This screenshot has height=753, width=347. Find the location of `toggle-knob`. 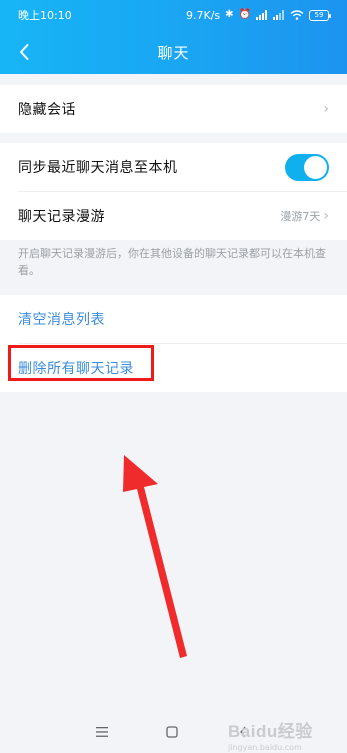

toggle-knob is located at coordinates (315, 167).